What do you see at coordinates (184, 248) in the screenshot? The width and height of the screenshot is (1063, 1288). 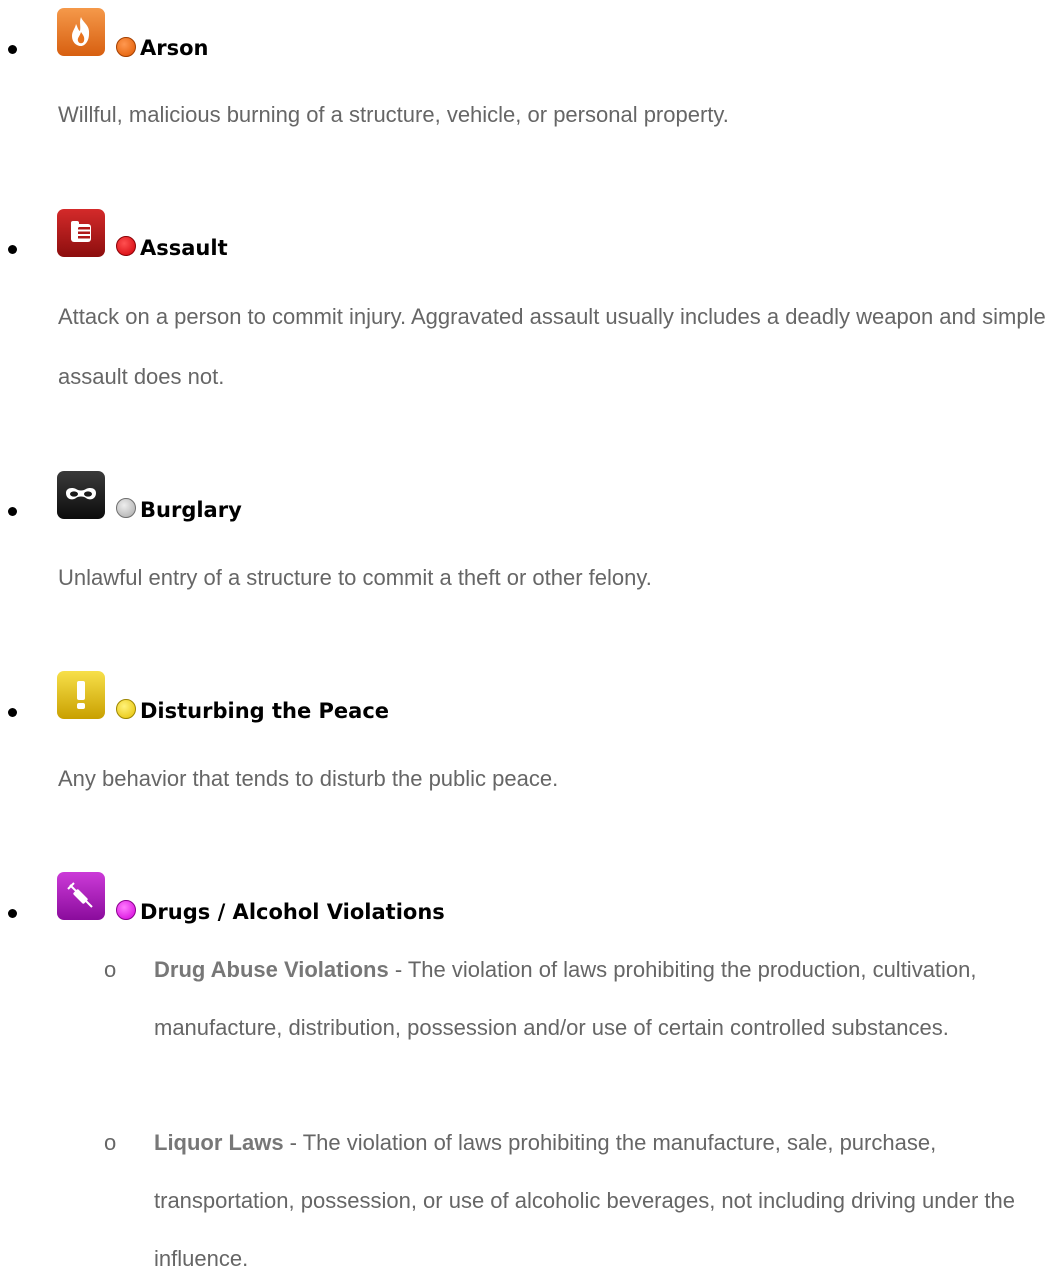 I see `category-title: Assault` at bounding box center [184, 248].